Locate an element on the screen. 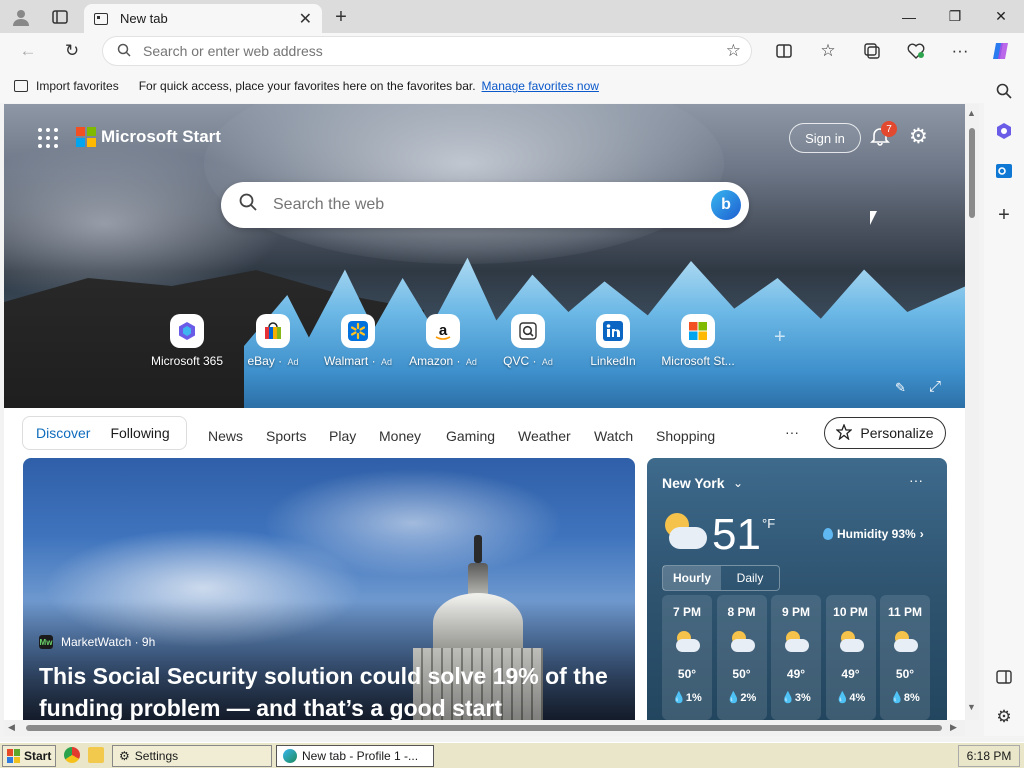  horizontal-scroll-thumb is located at coordinates (484, 728).